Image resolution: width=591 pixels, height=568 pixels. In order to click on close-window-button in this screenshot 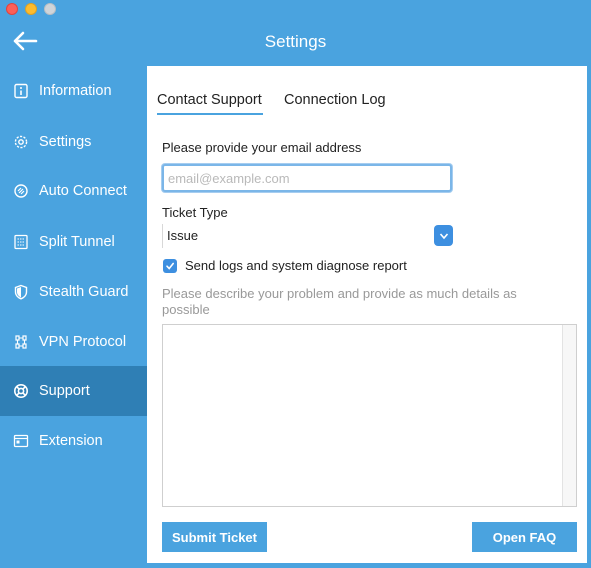, I will do `click(12, 9)`.